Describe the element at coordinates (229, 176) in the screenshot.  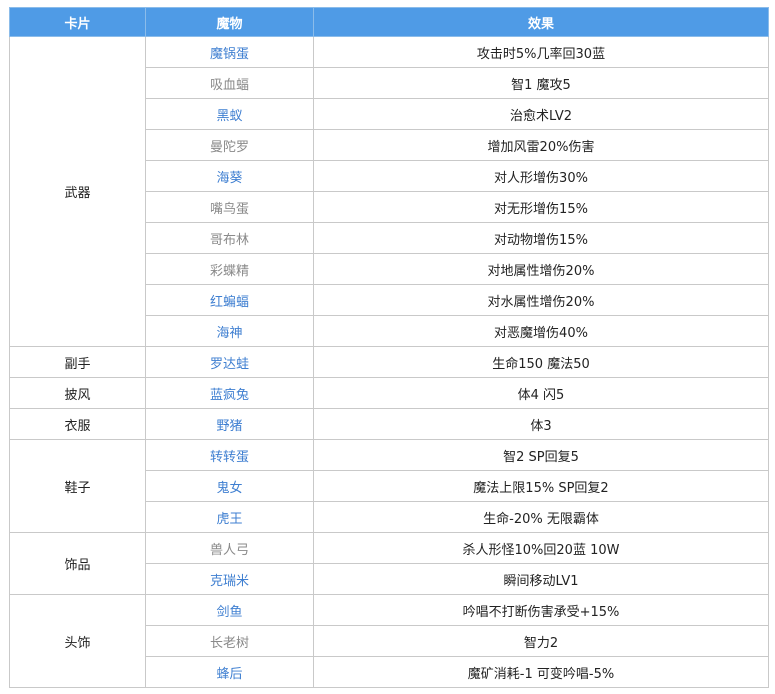
I see `monster-link: 海葵` at that location.